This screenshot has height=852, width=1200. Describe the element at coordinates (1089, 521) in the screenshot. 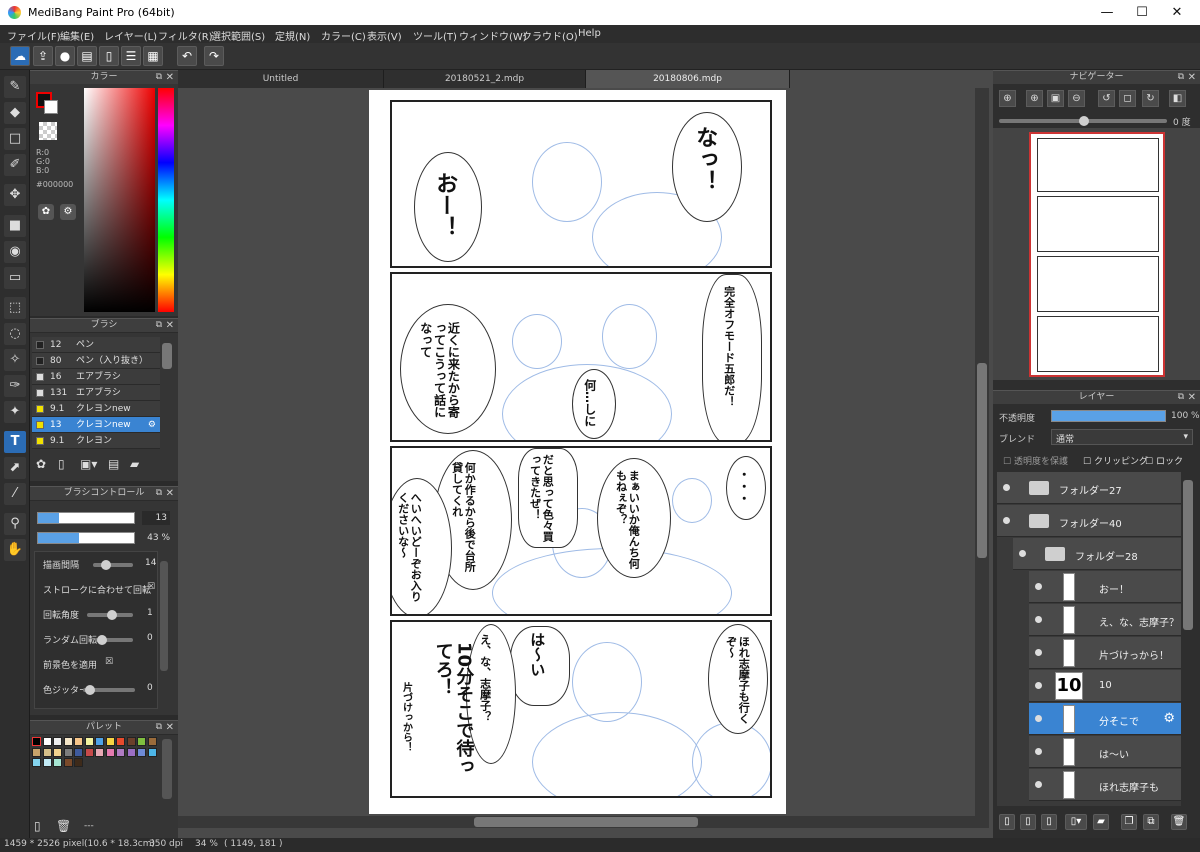

I see `layer-folder: フォルダー40` at that location.